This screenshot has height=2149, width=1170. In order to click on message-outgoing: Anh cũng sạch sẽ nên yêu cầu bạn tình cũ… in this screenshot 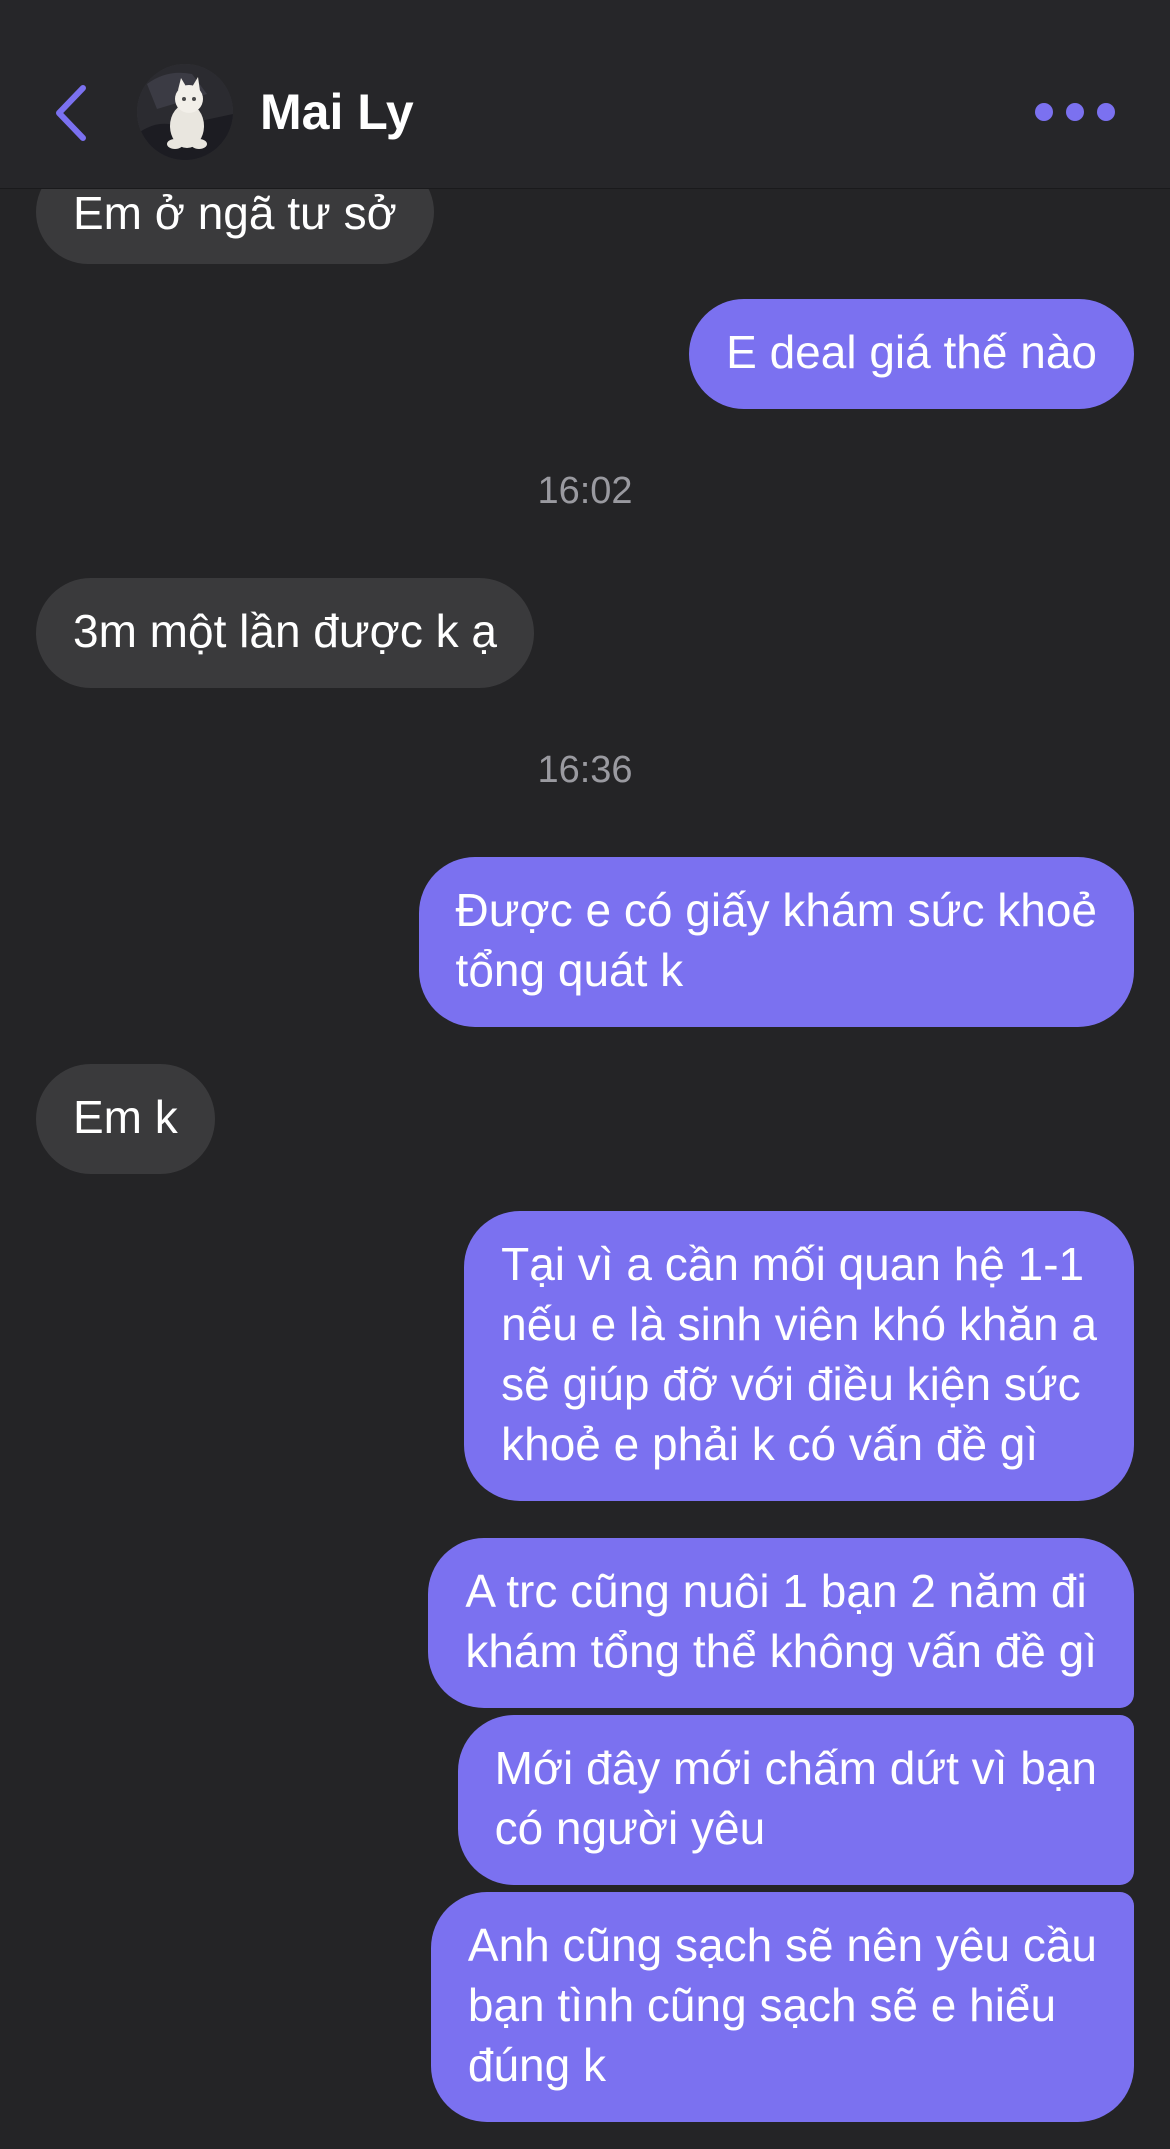, I will do `click(782, 2007)`.